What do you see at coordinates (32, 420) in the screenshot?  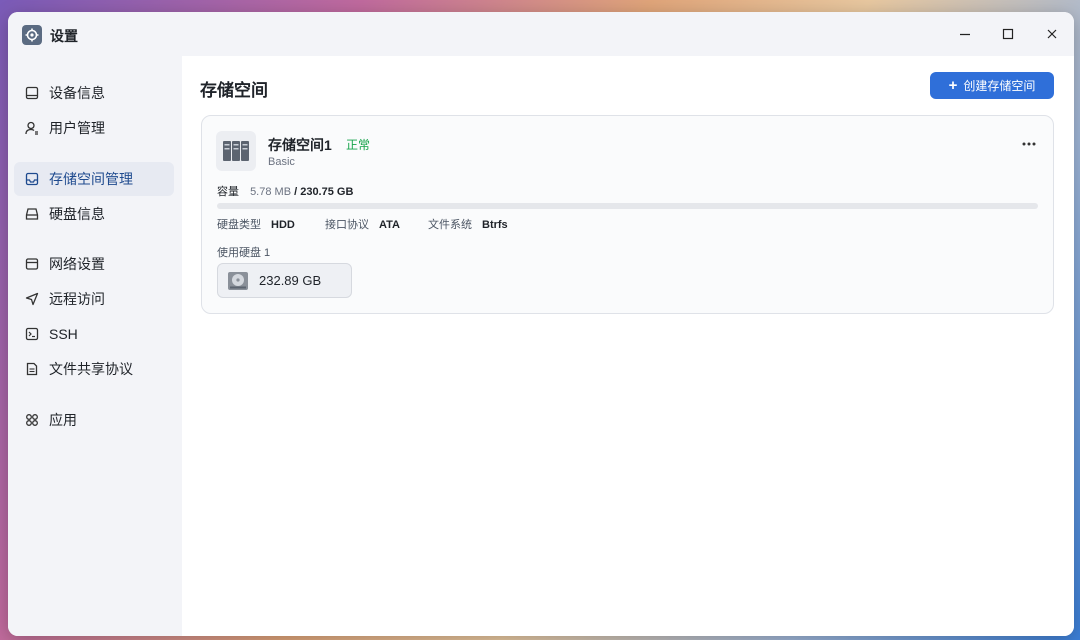 I see `apps-icon` at bounding box center [32, 420].